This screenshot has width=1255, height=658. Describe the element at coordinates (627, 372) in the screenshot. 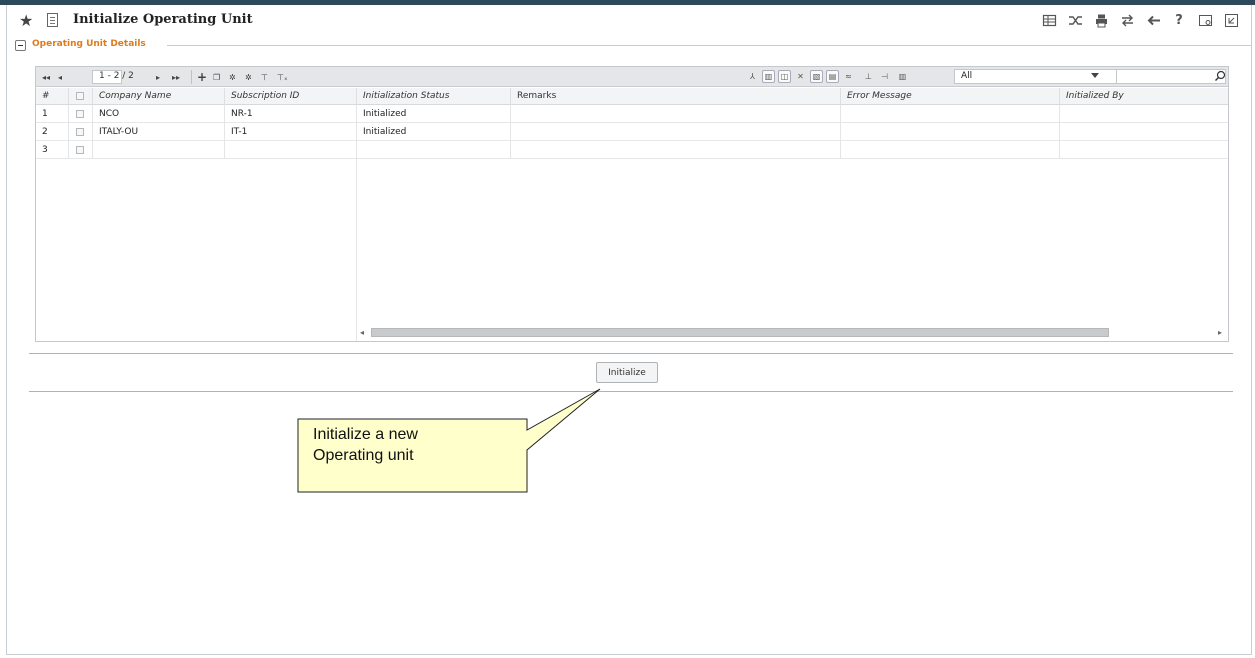

I see `initialize-button: Initialize` at that location.